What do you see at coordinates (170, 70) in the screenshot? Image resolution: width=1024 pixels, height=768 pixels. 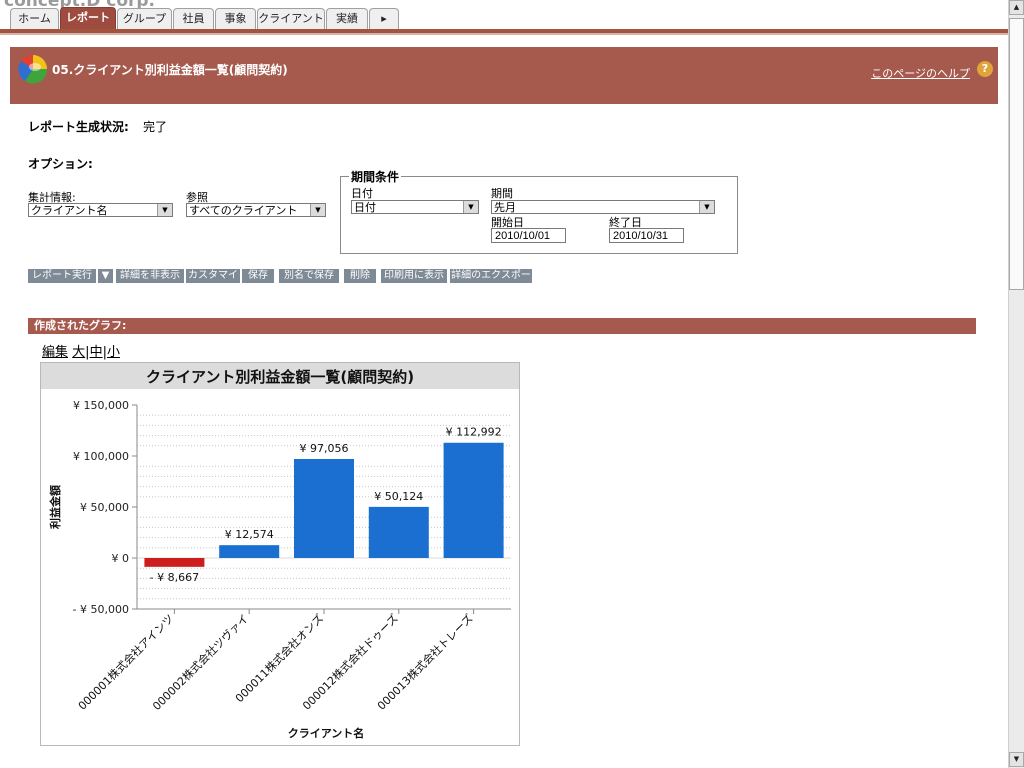 I see `page-title: 05.クライアント別利益金額一覧(顧問契約)` at bounding box center [170, 70].